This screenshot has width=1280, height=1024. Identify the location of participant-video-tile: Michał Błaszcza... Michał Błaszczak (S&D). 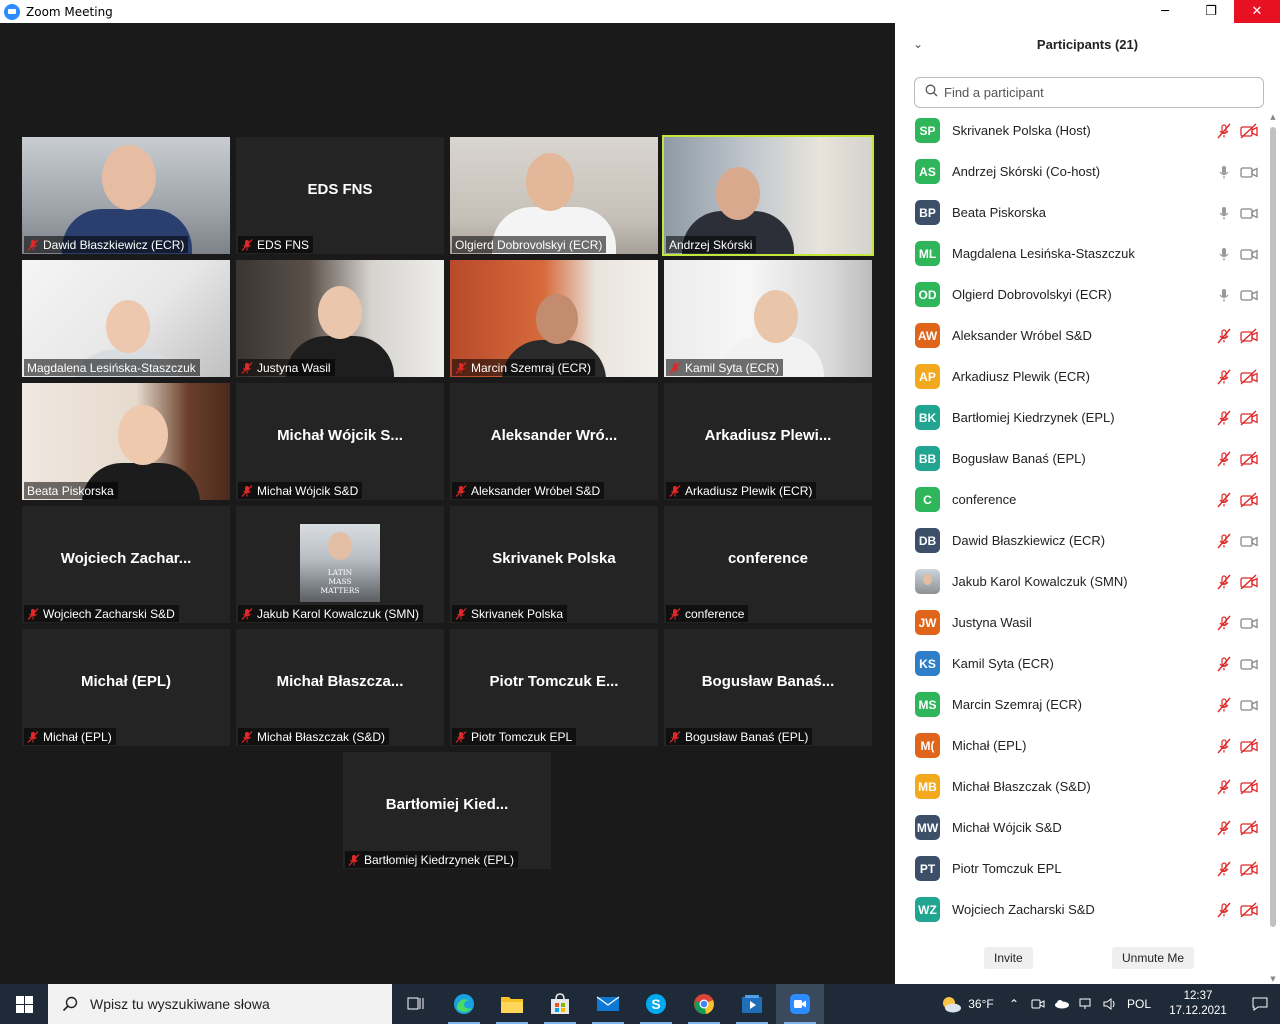
(340, 687).